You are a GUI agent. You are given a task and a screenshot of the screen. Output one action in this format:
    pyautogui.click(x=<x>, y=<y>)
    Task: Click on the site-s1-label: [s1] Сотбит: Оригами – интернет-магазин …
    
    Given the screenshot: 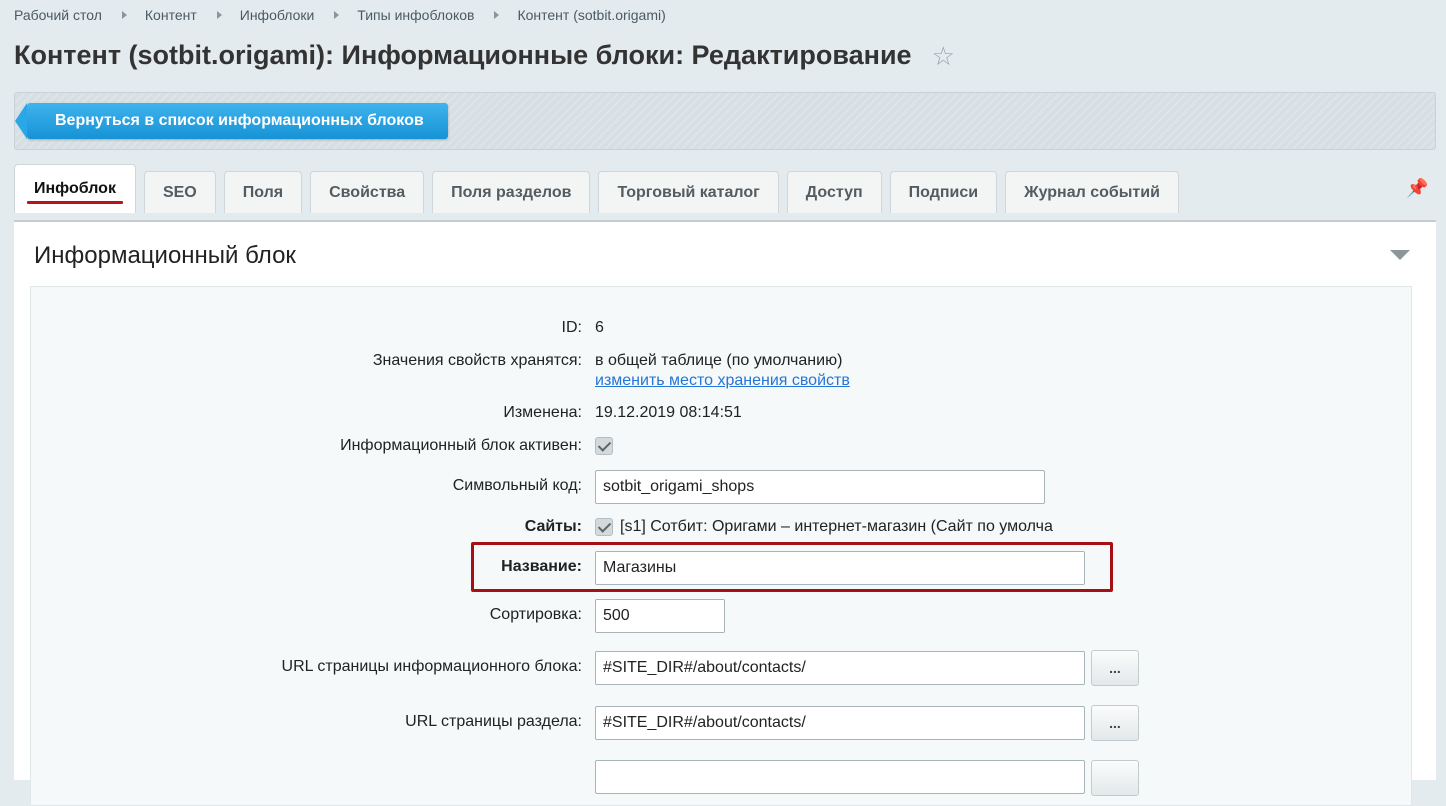 What is the action you would take?
    pyautogui.click(x=836, y=526)
    